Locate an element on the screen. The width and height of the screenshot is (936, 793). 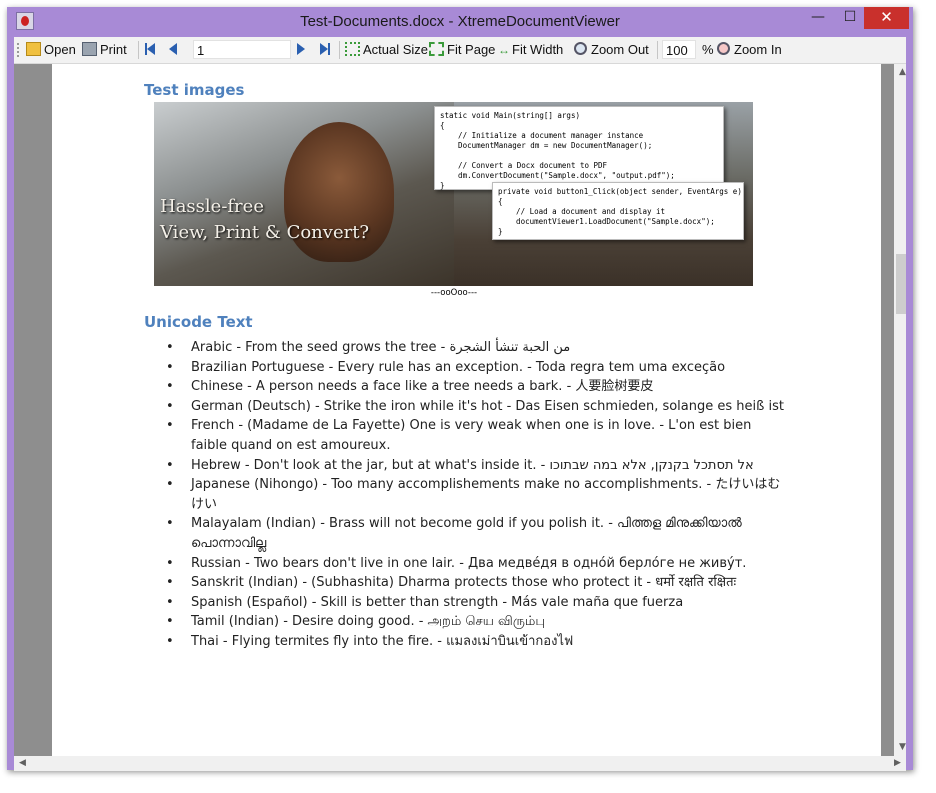
folder-open-icon is located at coordinates (33, 49).